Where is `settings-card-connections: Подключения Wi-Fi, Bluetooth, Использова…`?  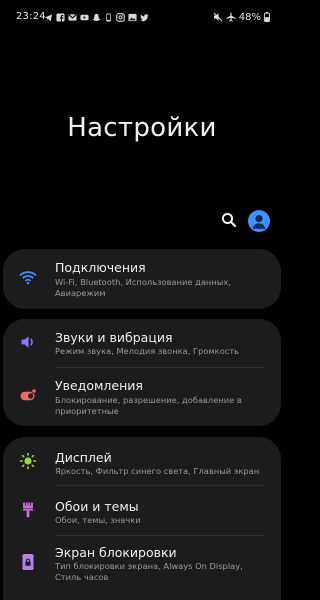 settings-card-connections: Подключения Wi-Fi, Bluetooth, Использова… is located at coordinates (142, 279).